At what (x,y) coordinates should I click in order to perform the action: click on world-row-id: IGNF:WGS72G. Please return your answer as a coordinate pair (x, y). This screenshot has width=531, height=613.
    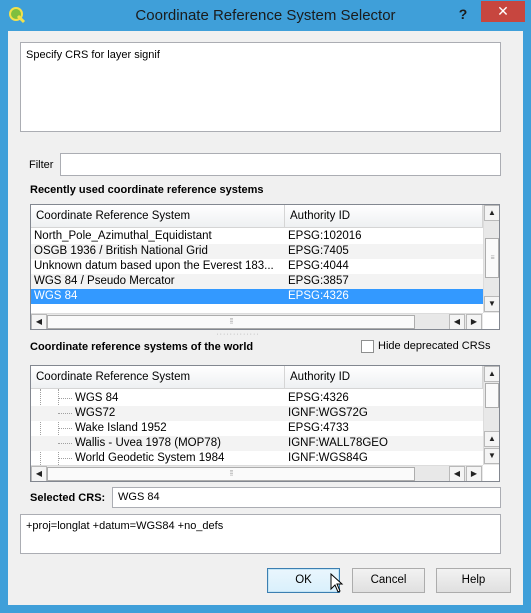
    Looking at the image, I should click on (328, 413).